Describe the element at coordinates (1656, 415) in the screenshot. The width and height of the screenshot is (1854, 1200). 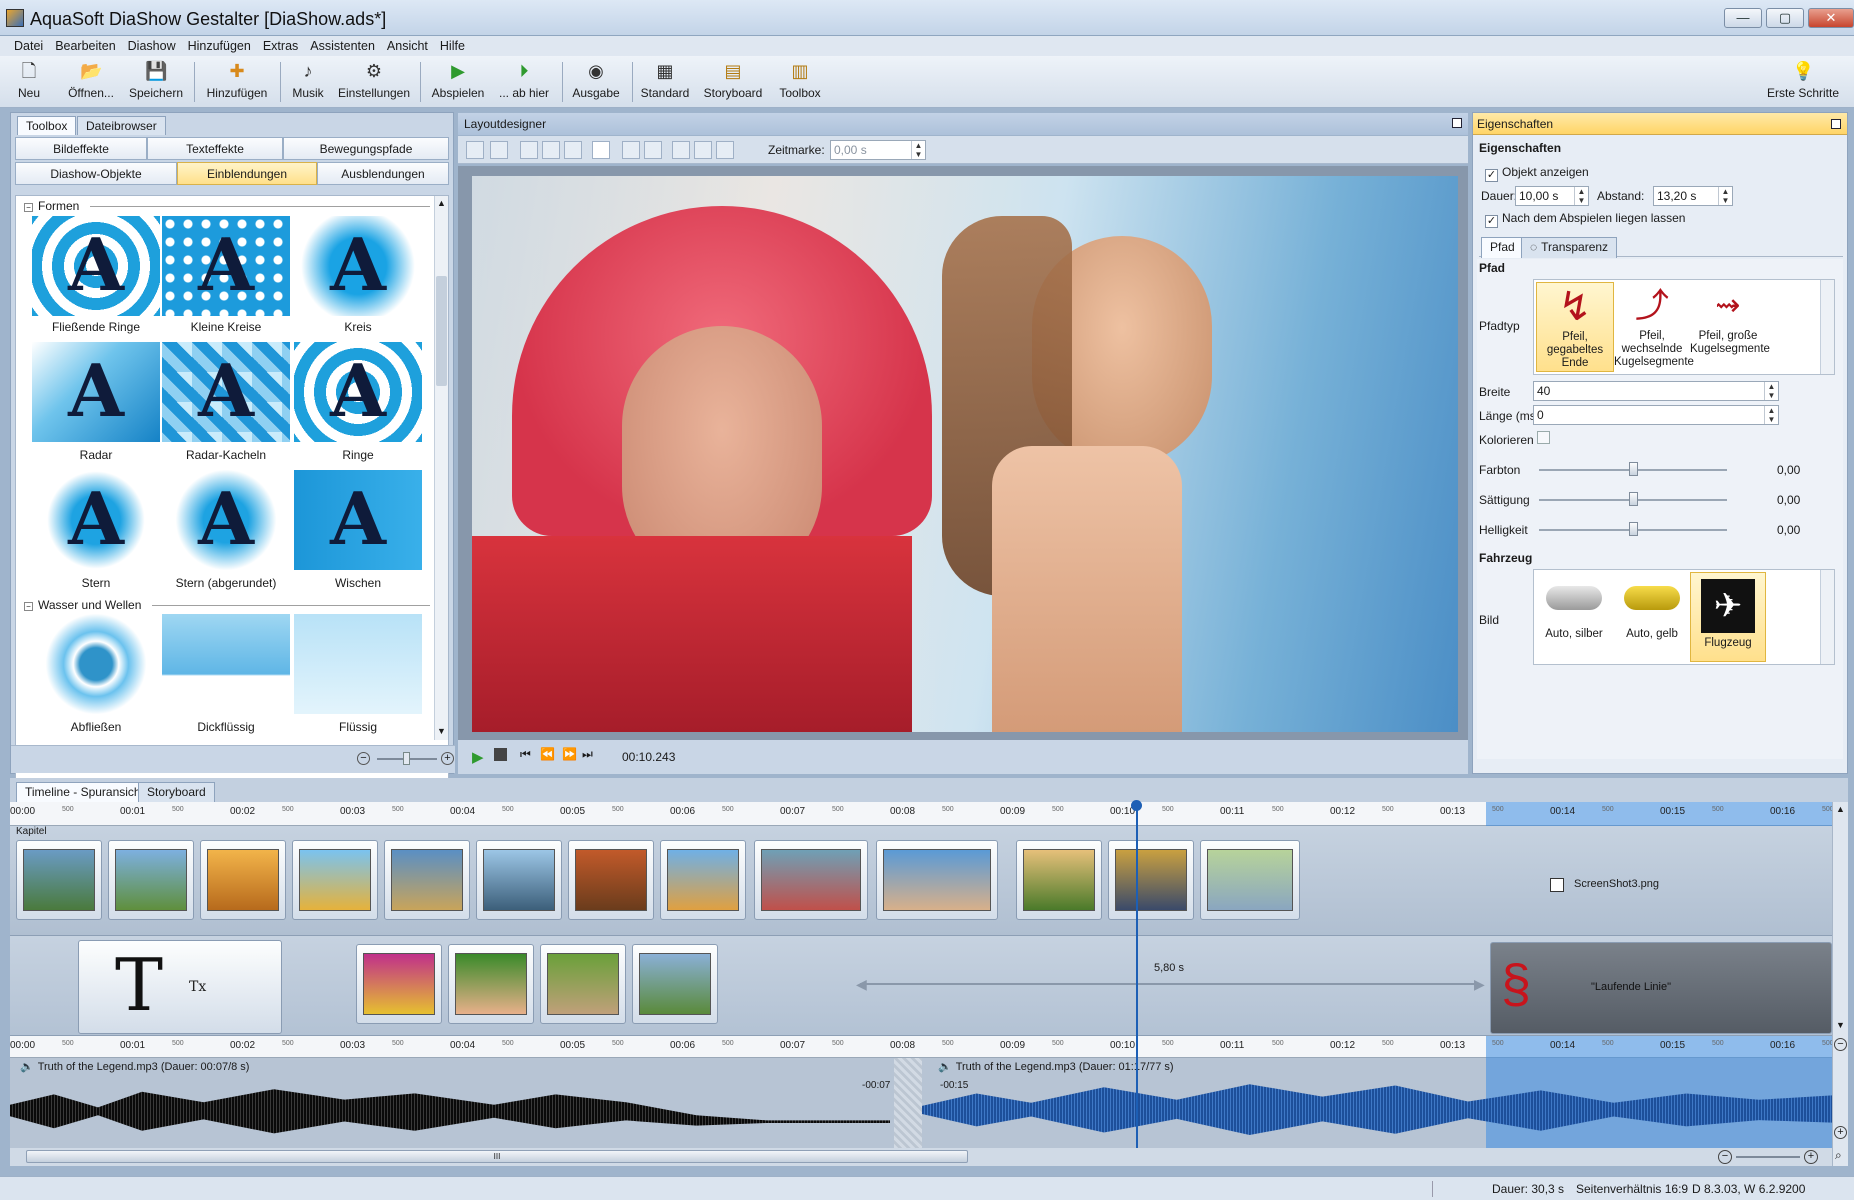
I see `laenge-input: 0 ▲ ▼` at that location.